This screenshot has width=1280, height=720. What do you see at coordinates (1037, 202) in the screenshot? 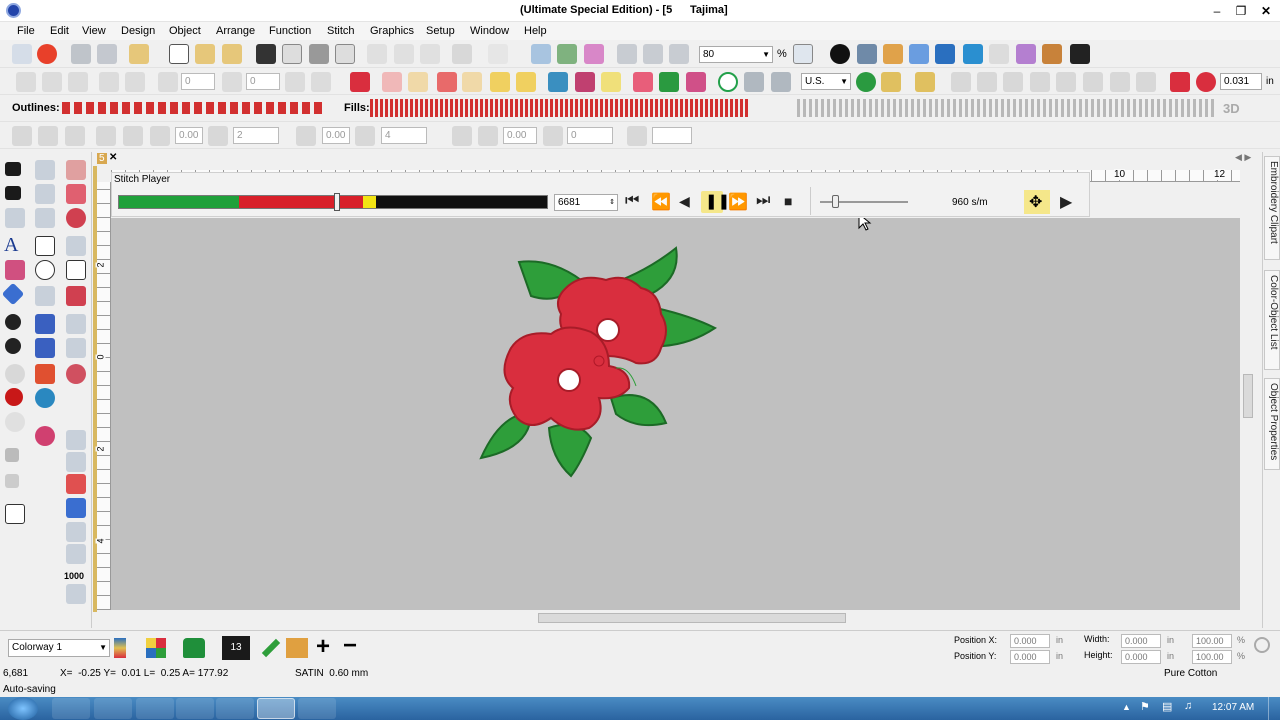
I see `move-button: ✥` at bounding box center [1037, 202].